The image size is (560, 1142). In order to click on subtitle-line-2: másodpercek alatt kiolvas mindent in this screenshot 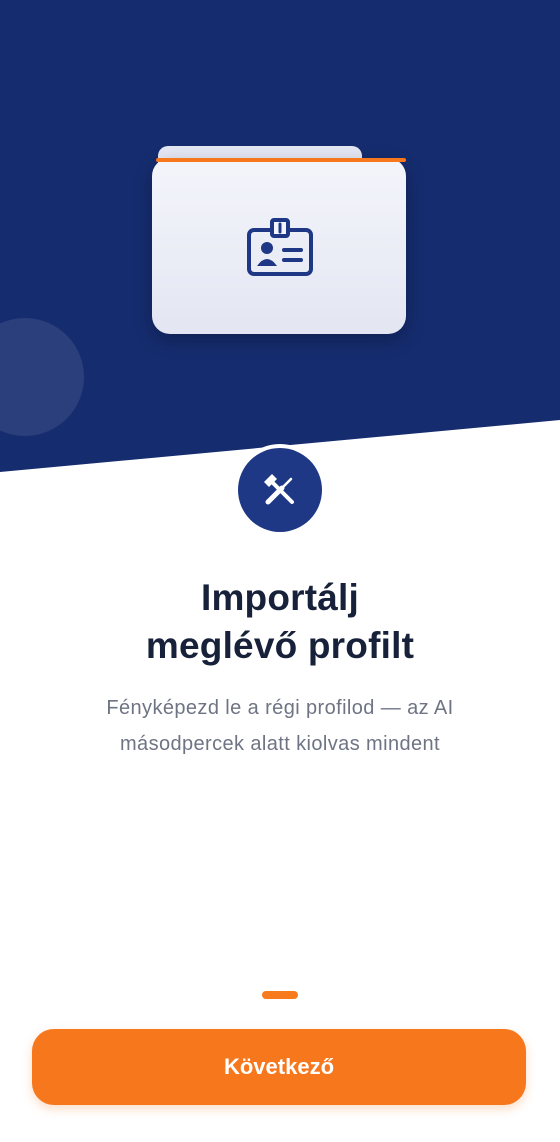, I will do `click(280, 744)`.